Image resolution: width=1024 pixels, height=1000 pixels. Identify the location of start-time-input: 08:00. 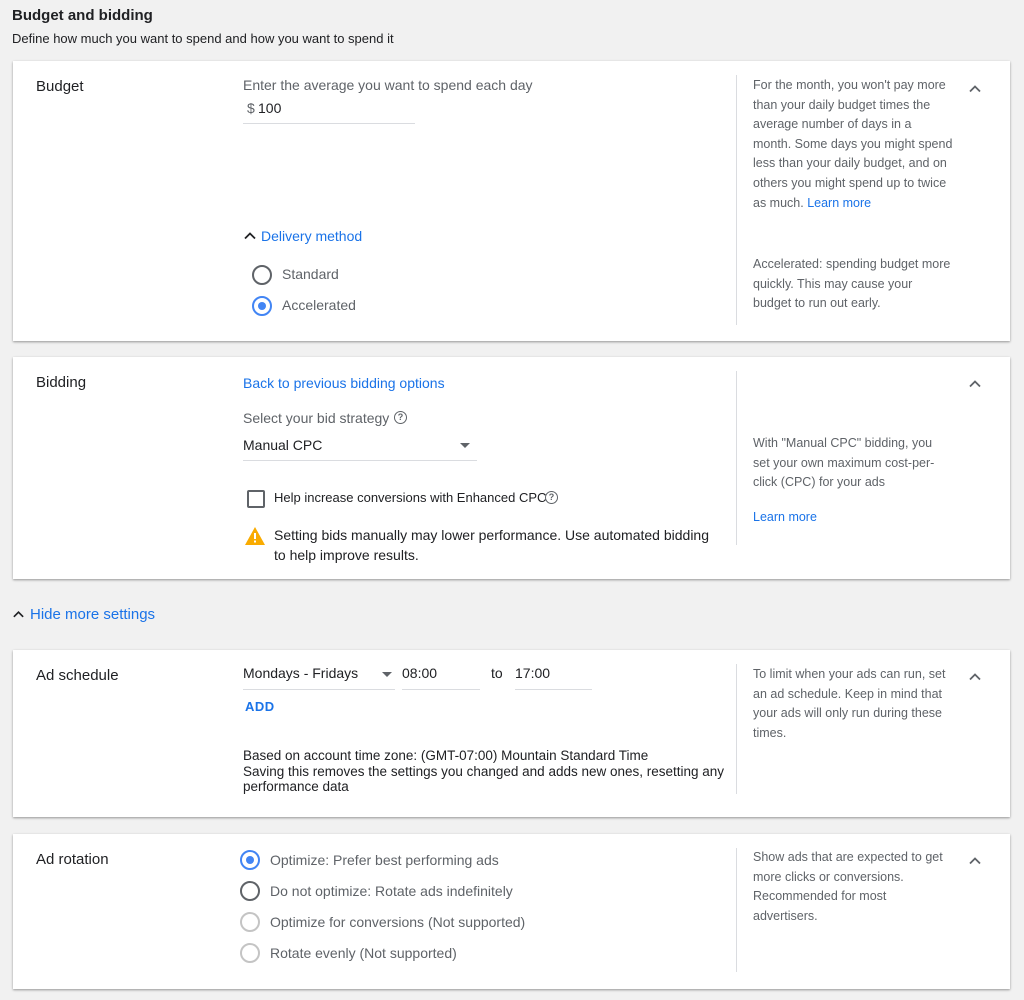
(441, 676).